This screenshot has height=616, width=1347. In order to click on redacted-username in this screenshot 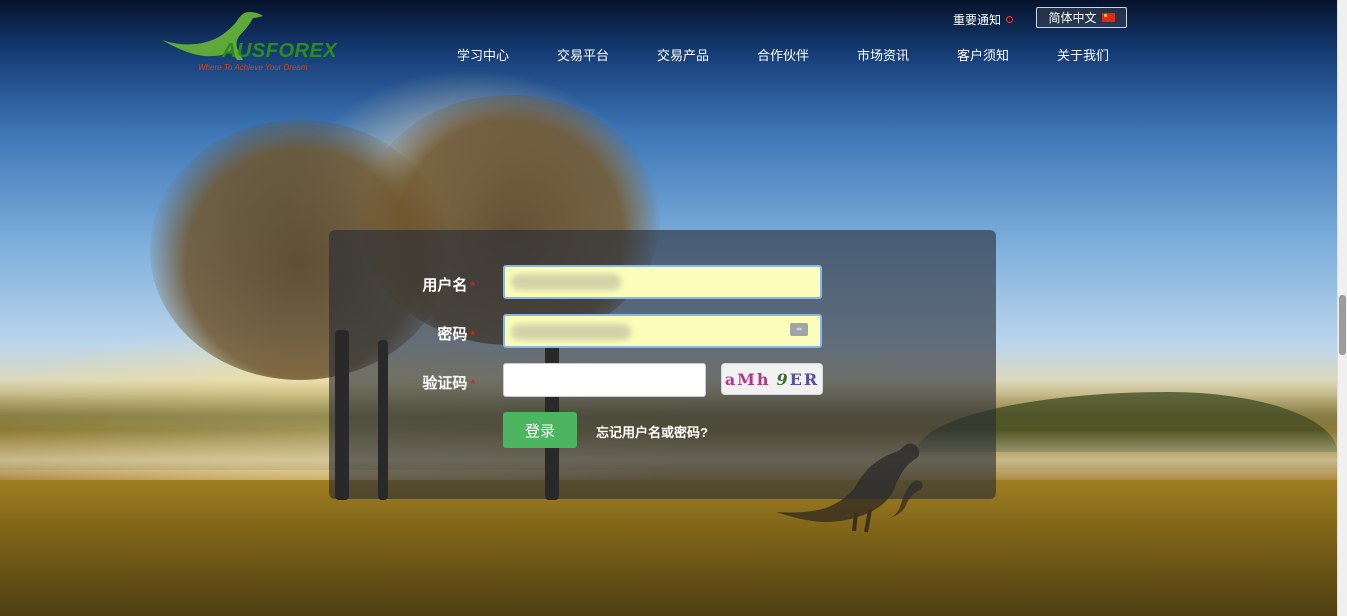, I will do `click(566, 282)`.